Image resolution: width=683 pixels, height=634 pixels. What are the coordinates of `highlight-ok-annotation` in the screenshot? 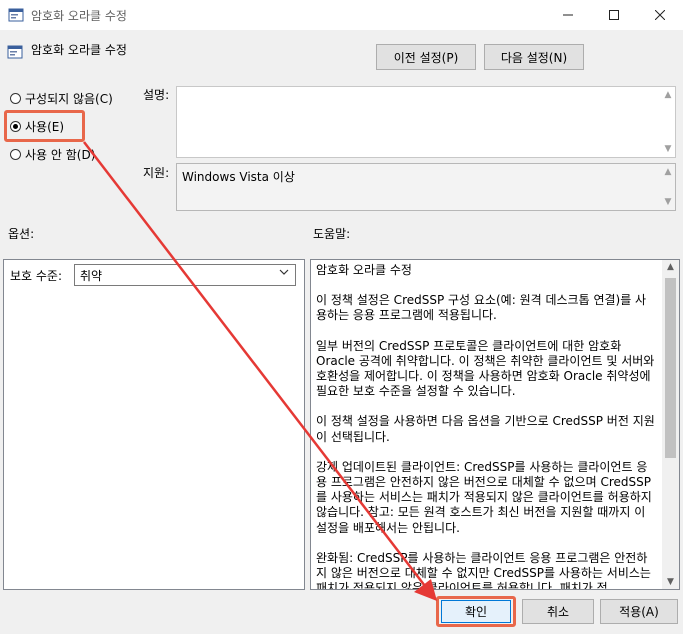 It's located at (476, 611).